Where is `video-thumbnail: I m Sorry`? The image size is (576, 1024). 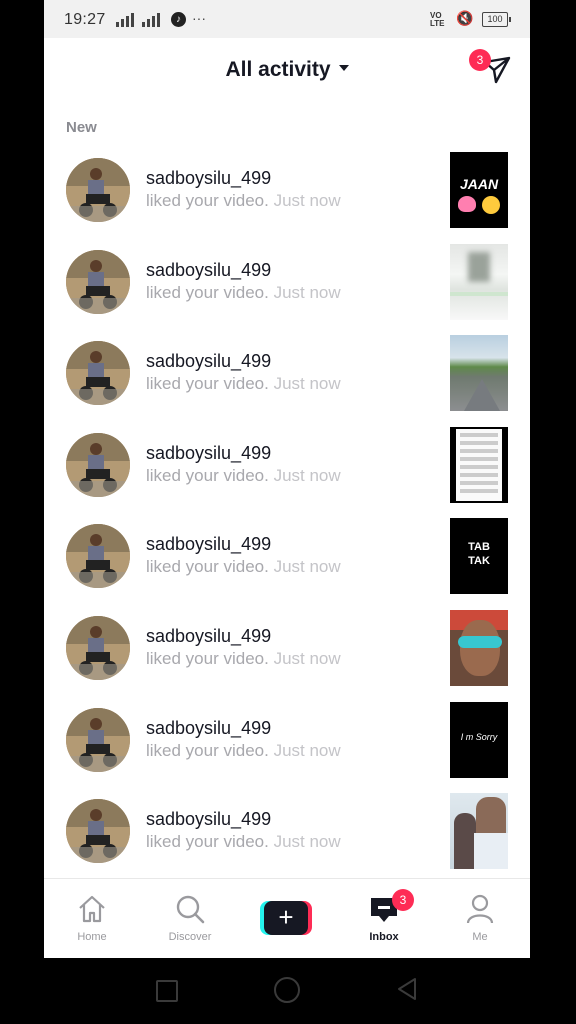 video-thumbnail: I m Sorry is located at coordinates (479, 739).